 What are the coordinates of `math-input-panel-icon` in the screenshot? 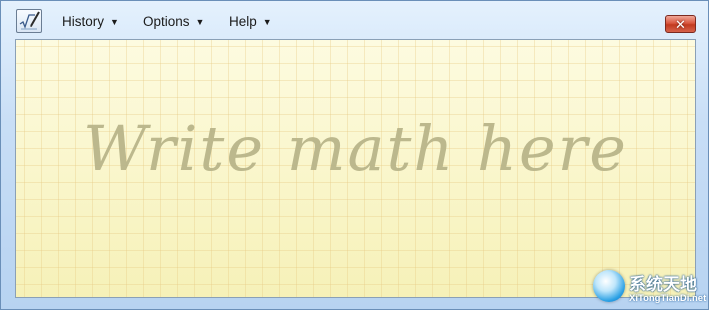 It's located at (29, 21).